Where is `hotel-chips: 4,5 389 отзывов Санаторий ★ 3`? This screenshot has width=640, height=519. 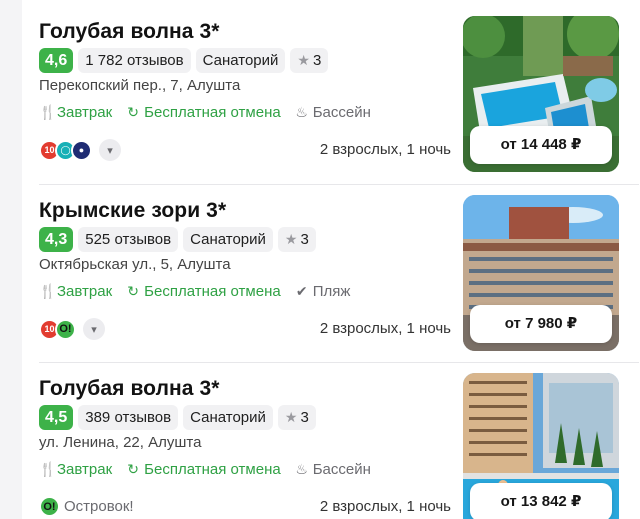 hotel-chips: 4,5 389 отзывов Санаторий ★ 3 is located at coordinates (177, 417).